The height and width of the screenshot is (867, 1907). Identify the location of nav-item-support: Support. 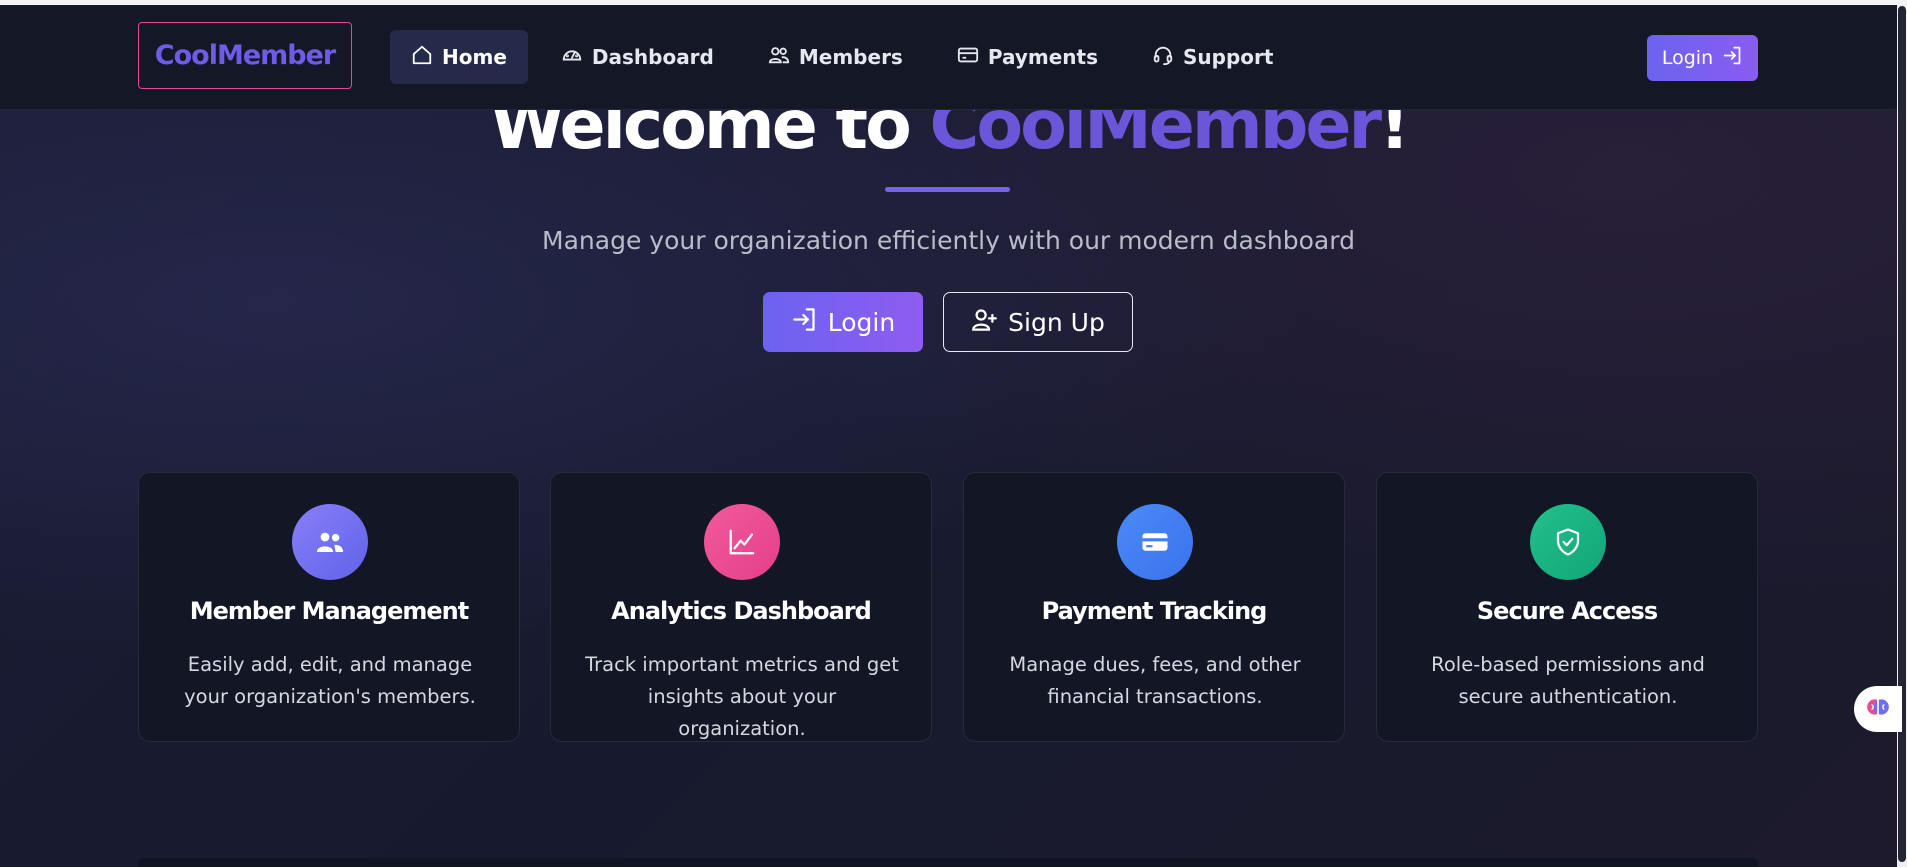
(1212, 57).